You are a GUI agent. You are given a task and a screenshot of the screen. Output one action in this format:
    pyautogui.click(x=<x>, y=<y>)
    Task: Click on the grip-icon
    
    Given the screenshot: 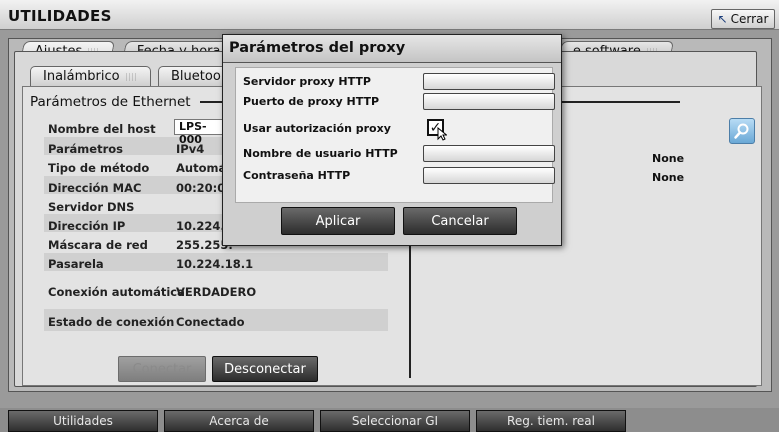 What is the action you would take?
    pyautogui.click(x=131, y=76)
    